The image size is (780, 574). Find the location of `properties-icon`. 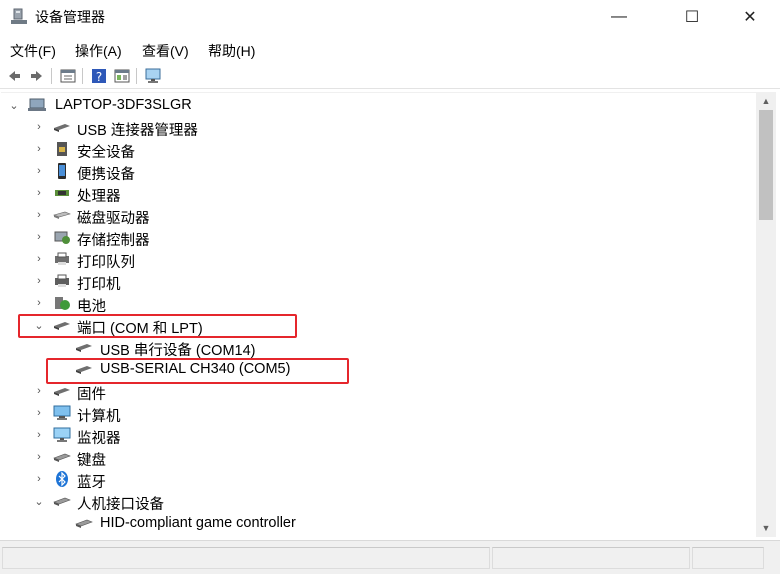

properties-icon is located at coordinates (68, 76).